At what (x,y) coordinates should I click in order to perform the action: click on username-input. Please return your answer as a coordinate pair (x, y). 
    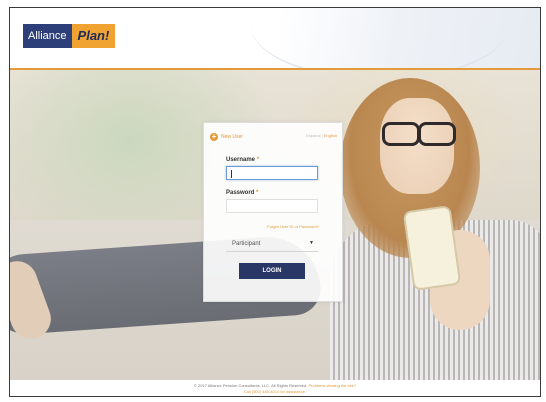
    Looking at the image, I should click on (272, 173).